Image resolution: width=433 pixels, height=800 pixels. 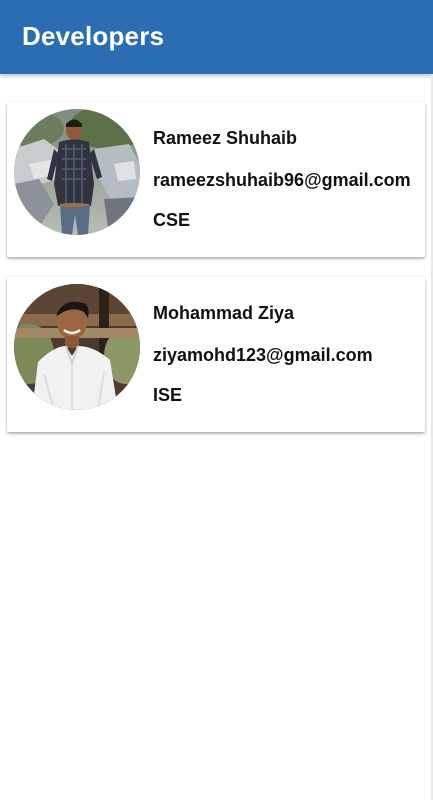 What do you see at coordinates (172, 220) in the screenshot?
I see `developer-department: CSE` at bounding box center [172, 220].